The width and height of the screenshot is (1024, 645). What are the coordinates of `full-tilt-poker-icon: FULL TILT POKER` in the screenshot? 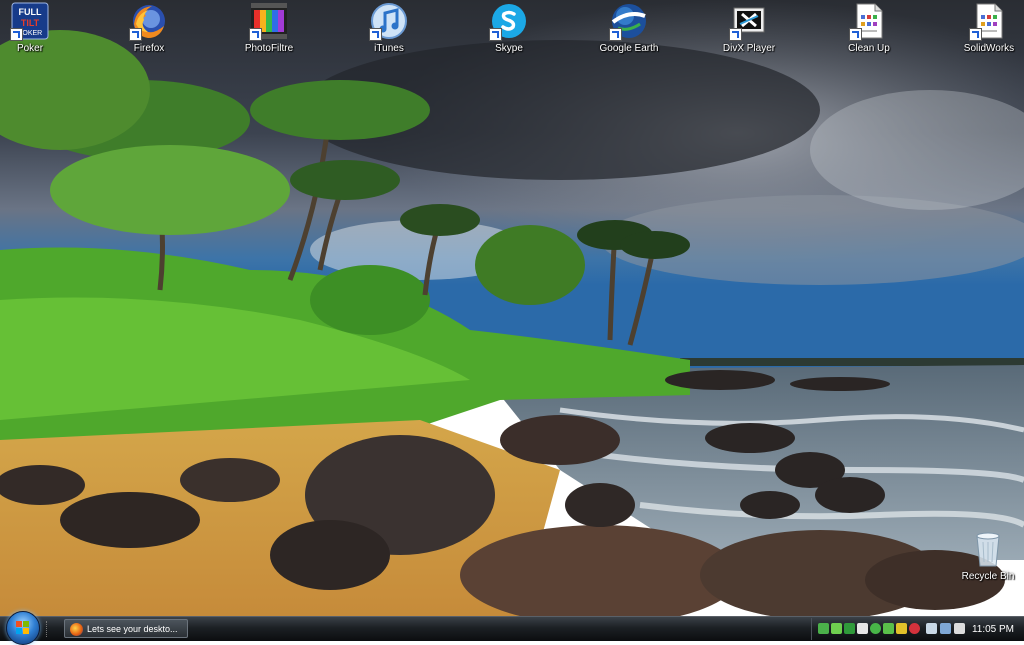 It's located at (29, 21).